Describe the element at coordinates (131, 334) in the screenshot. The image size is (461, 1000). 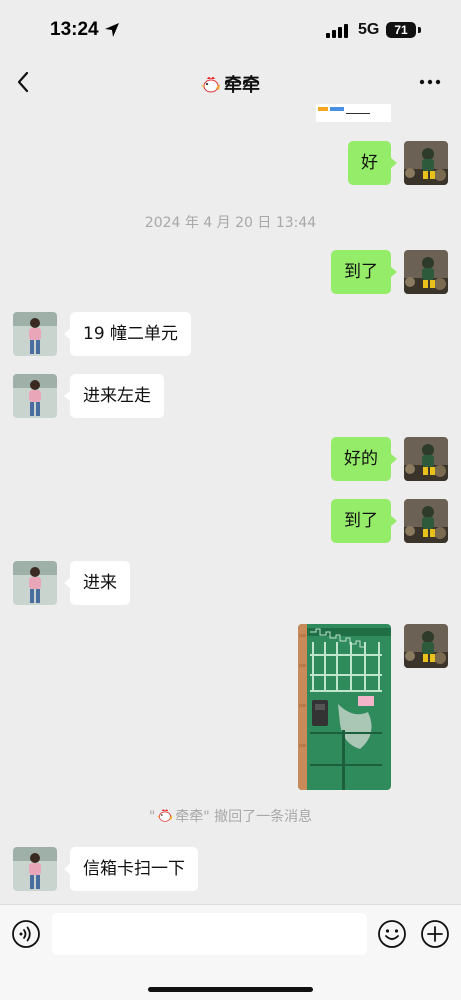
I see `message-text: 19 幢二单元` at that location.